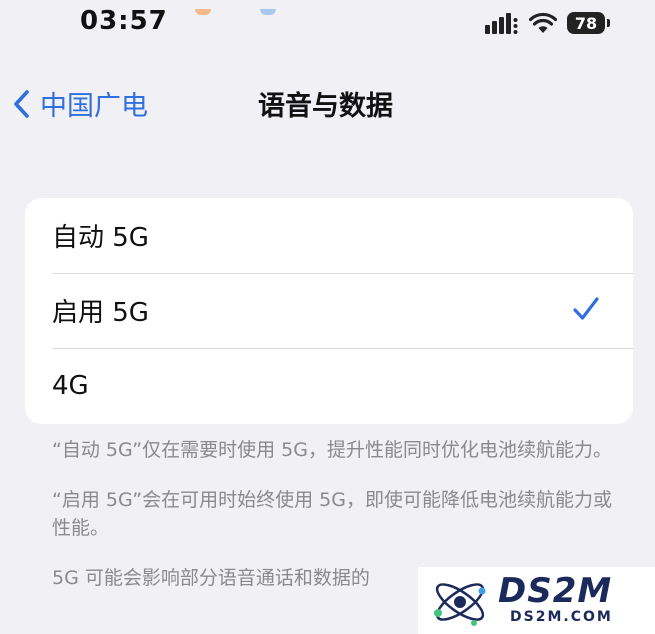  Describe the element at coordinates (70, 385) in the screenshot. I see `option-label: 4G` at that location.